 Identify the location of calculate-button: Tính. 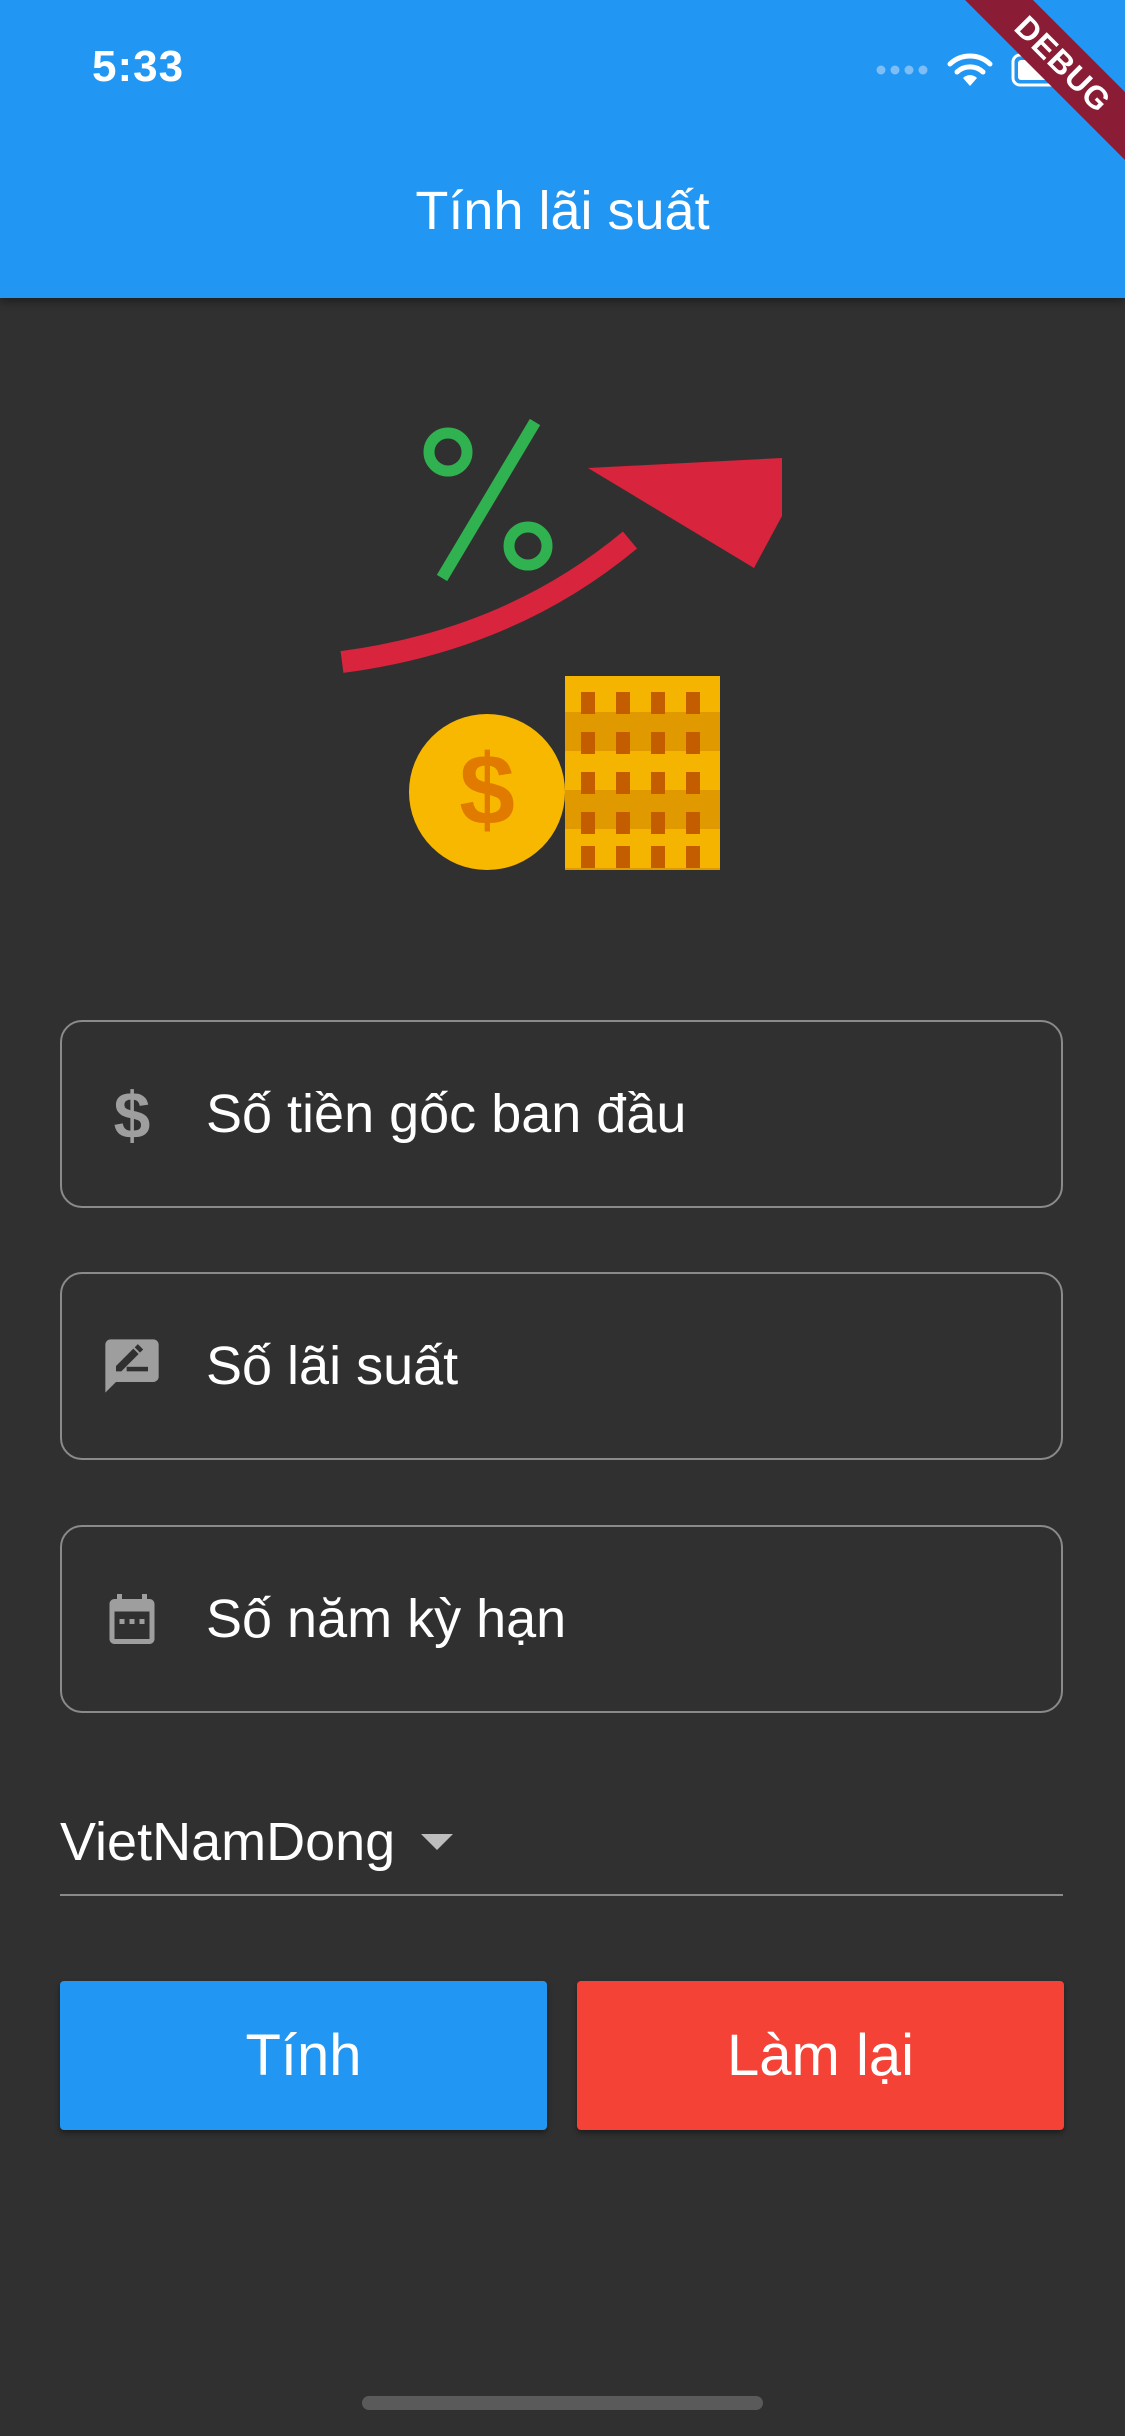
(303, 2055).